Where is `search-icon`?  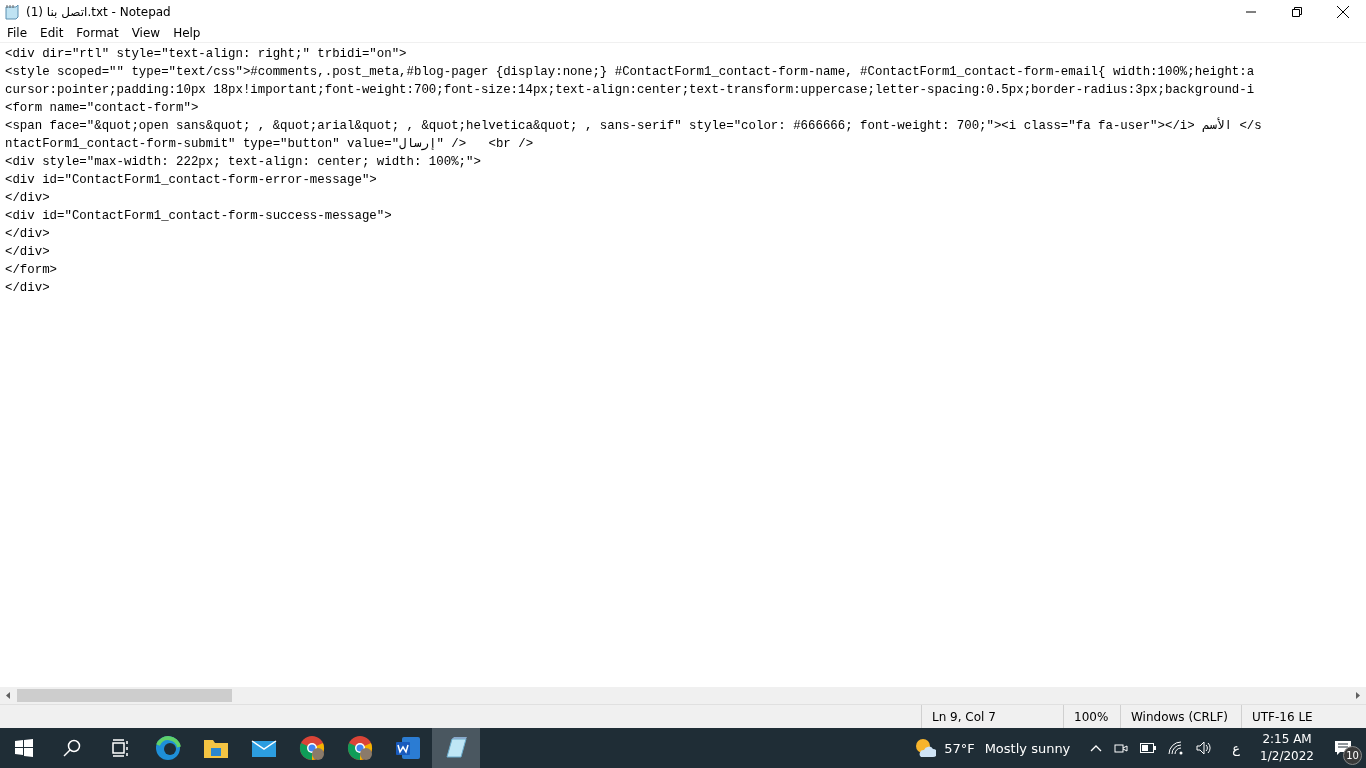 search-icon is located at coordinates (72, 748).